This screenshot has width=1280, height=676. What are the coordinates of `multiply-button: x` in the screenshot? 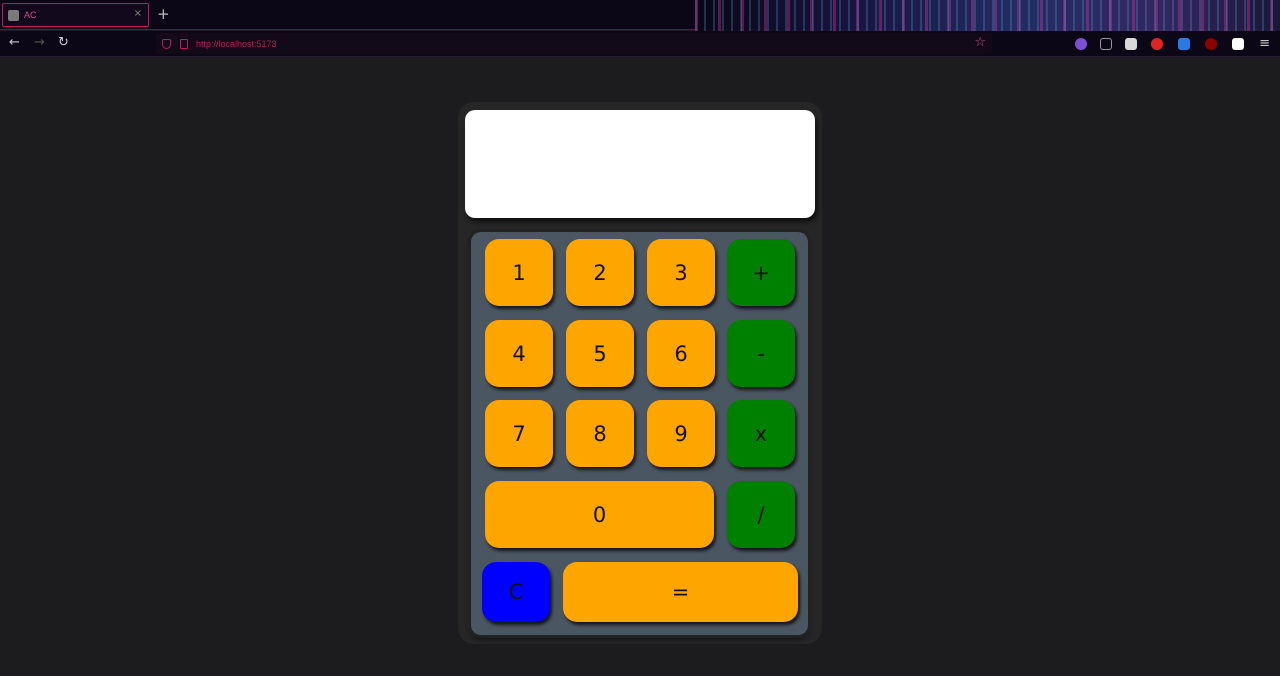 It's located at (761, 433).